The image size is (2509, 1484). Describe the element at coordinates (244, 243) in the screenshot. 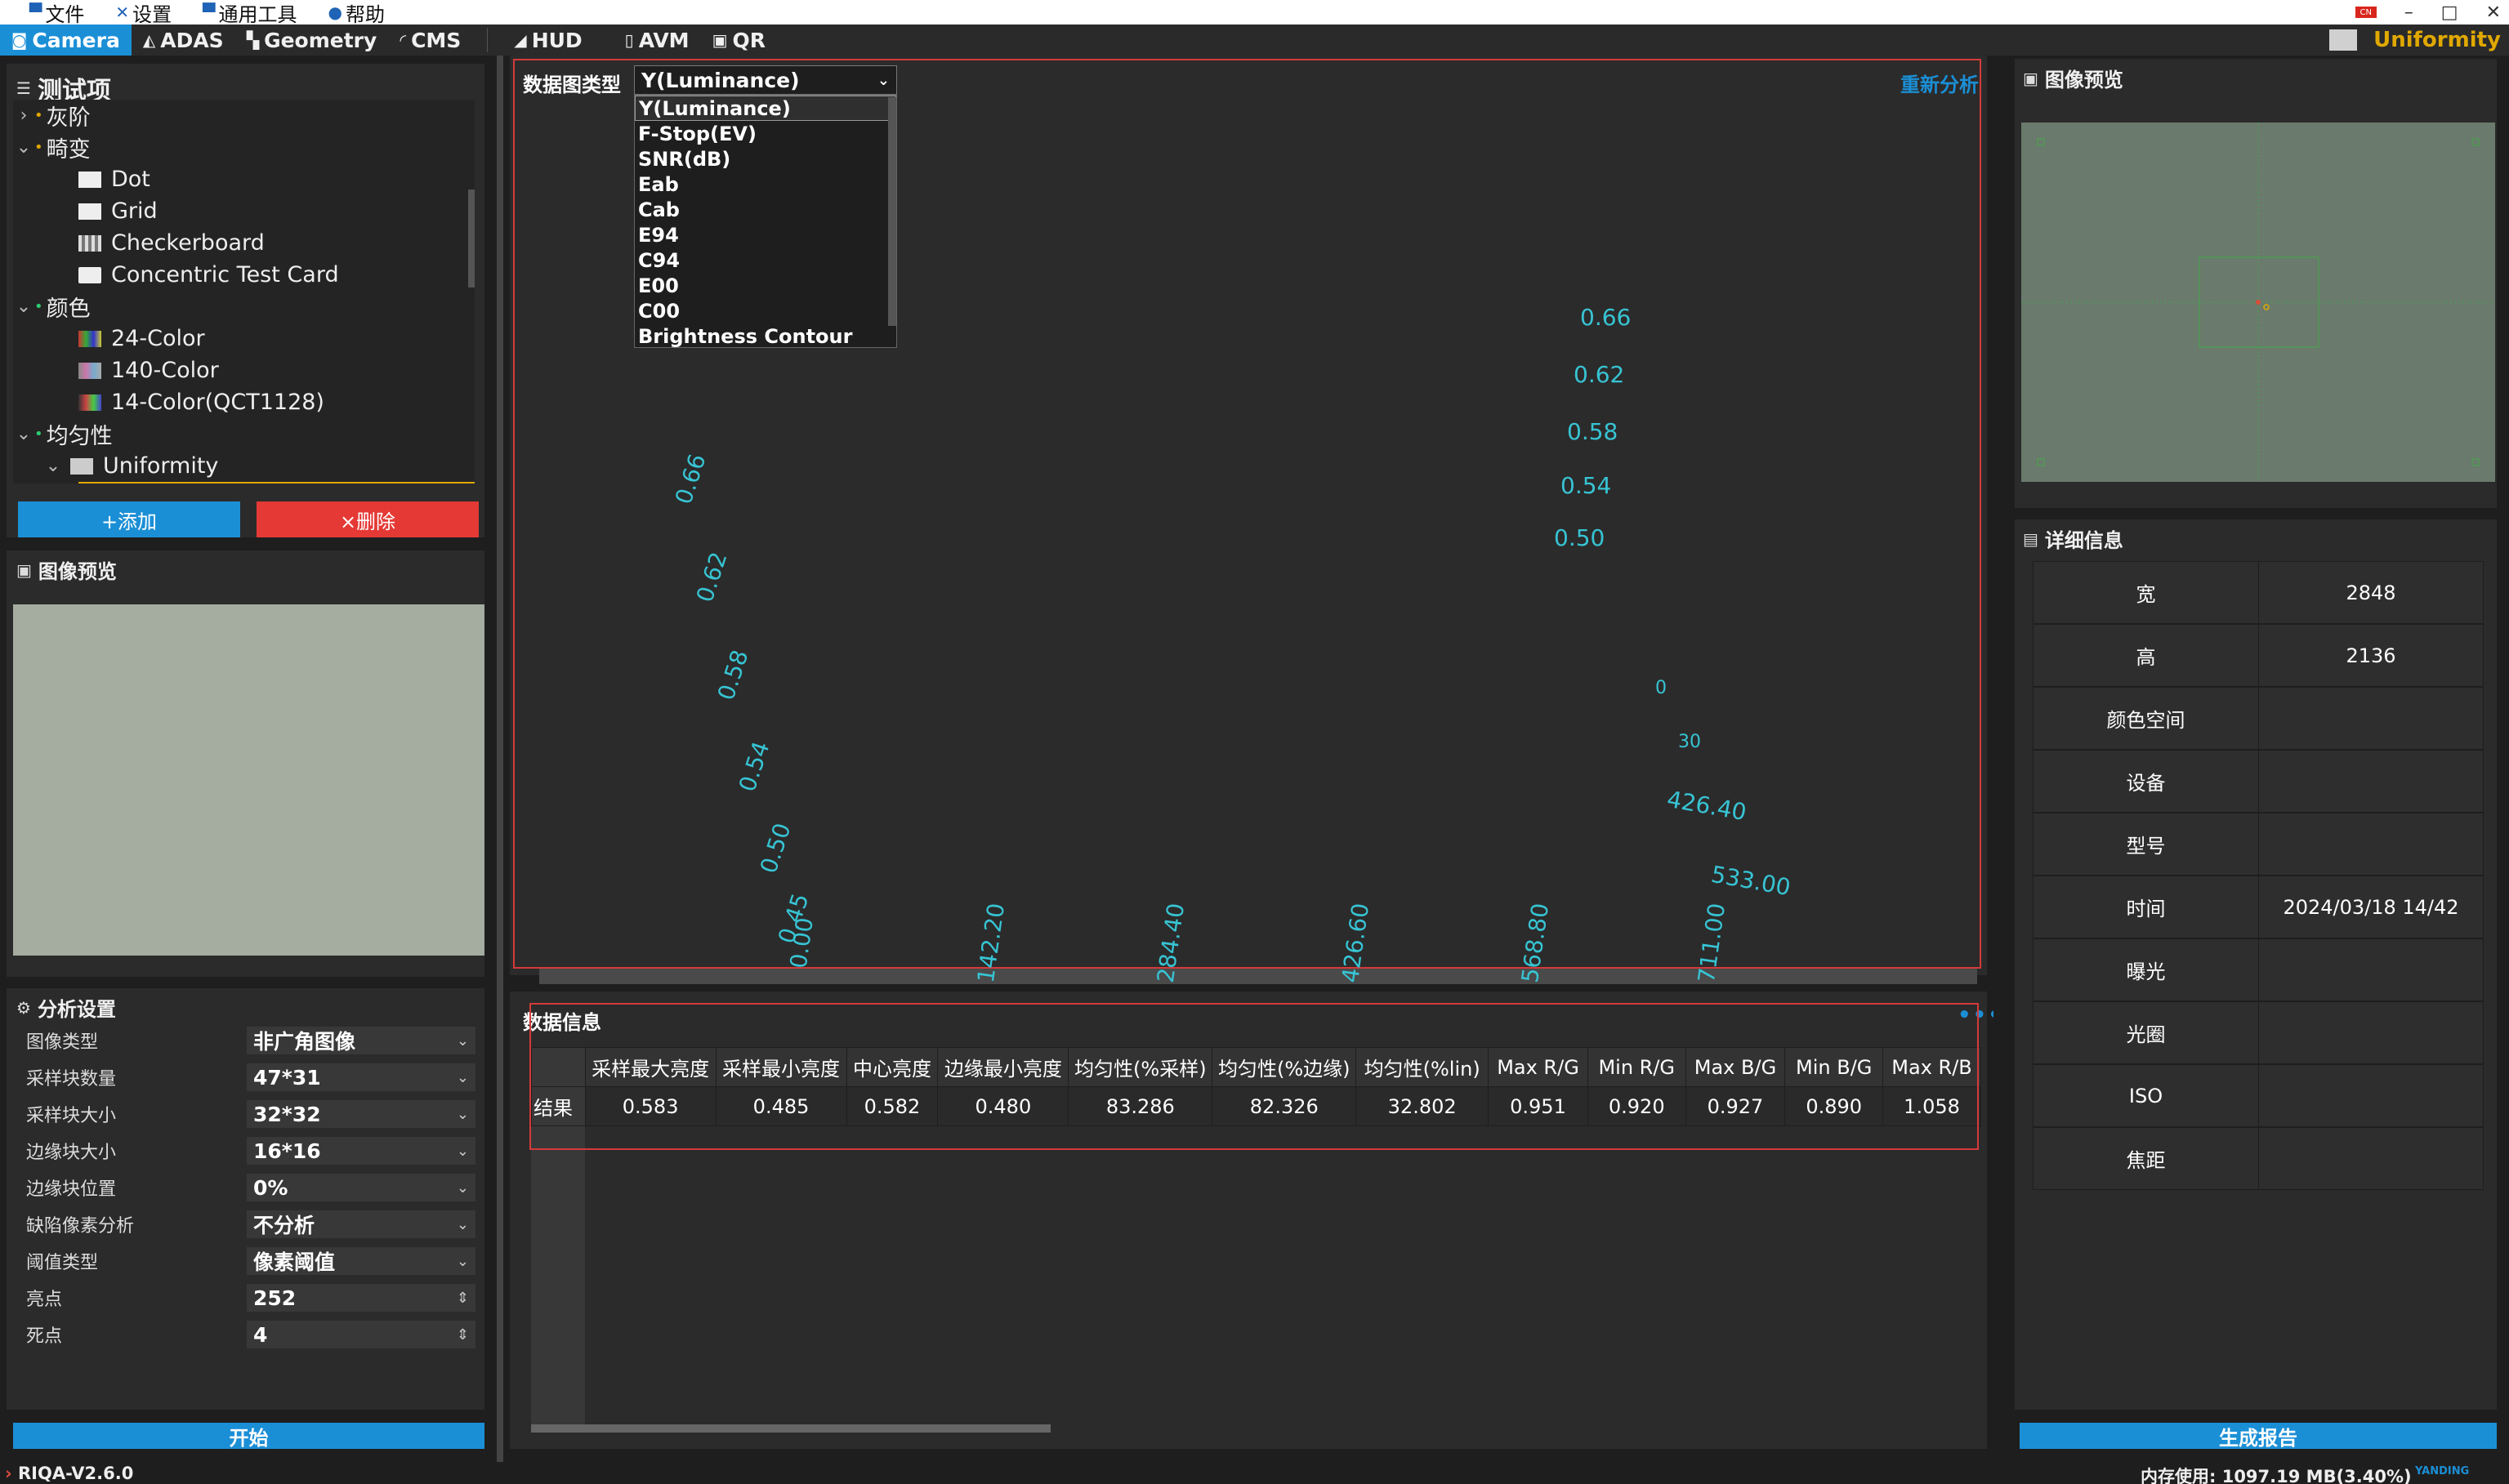

I see `tree-leaf-checkerboard: Checkerboard` at that location.